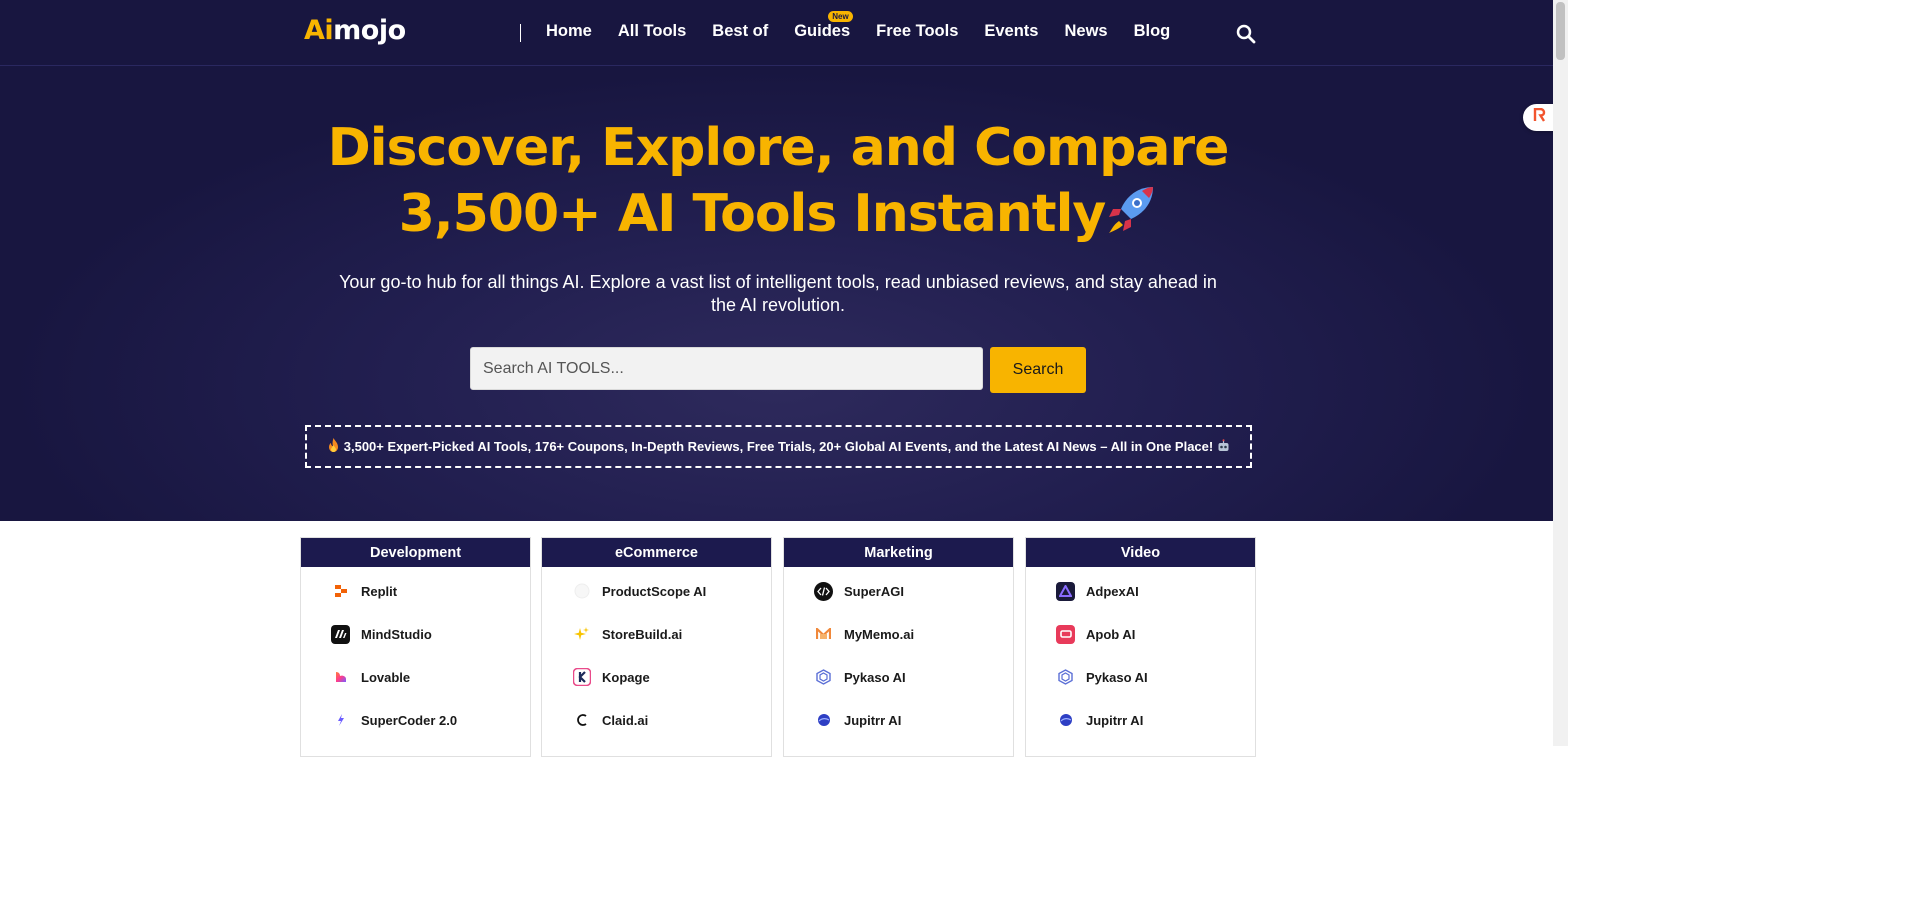 The height and width of the screenshot is (913, 1920). What do you see at coordinates (1140, 553) in the screenshot?
I see `category-title: Video` at bounding box center [1140, 553].